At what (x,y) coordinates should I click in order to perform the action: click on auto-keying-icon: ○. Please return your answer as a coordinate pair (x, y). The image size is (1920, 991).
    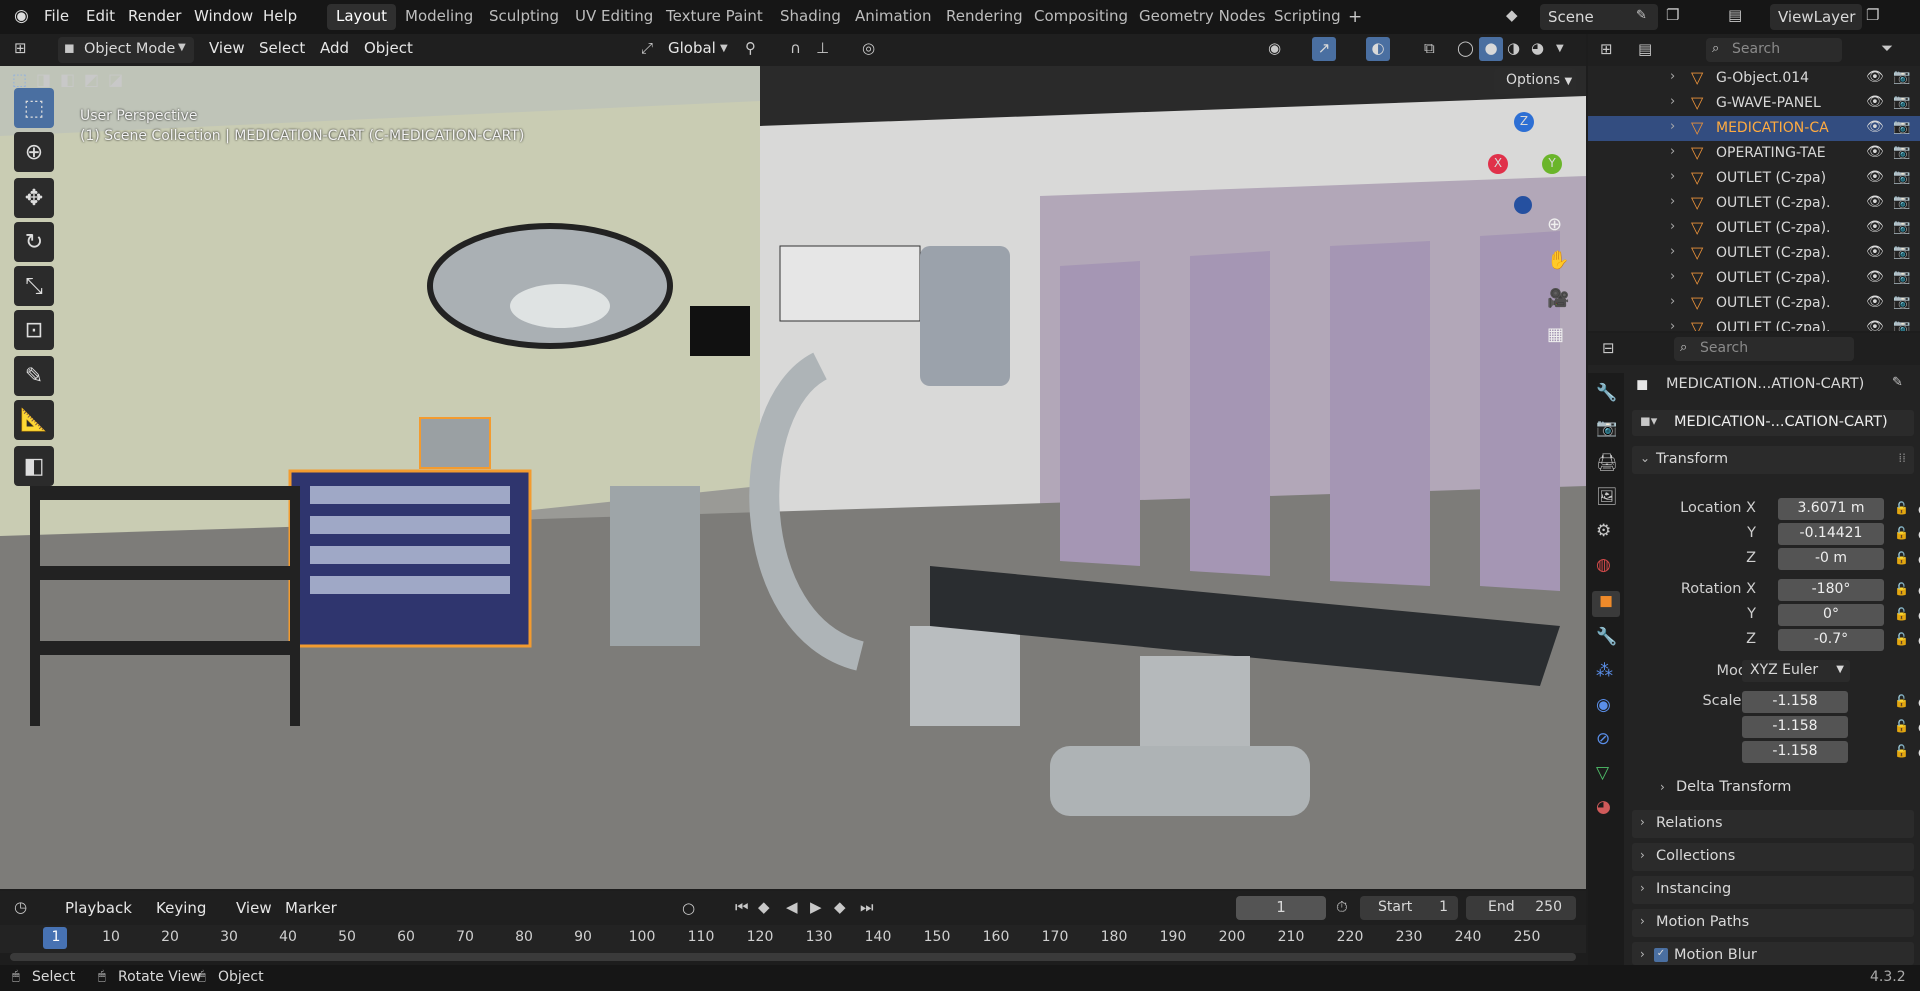
    Looking at the image, I should click on (688, 908).